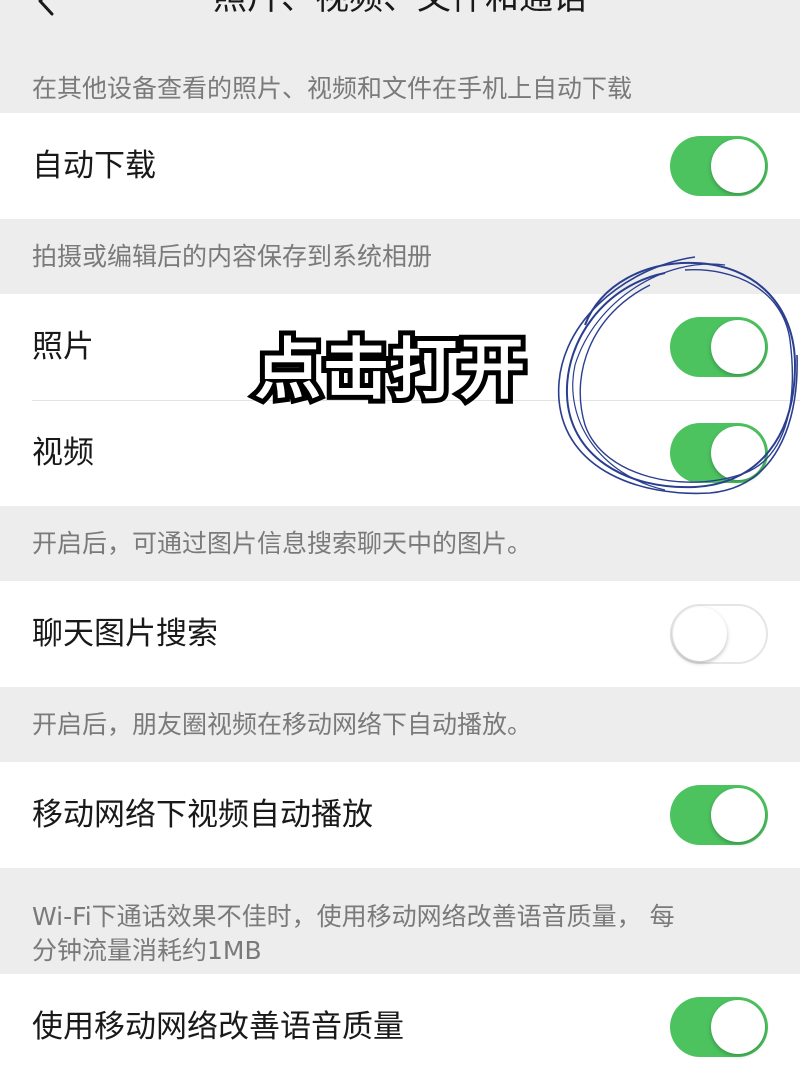  I want to click on row-chat-image-search: 聊天图片搜索, so click(400, 634).